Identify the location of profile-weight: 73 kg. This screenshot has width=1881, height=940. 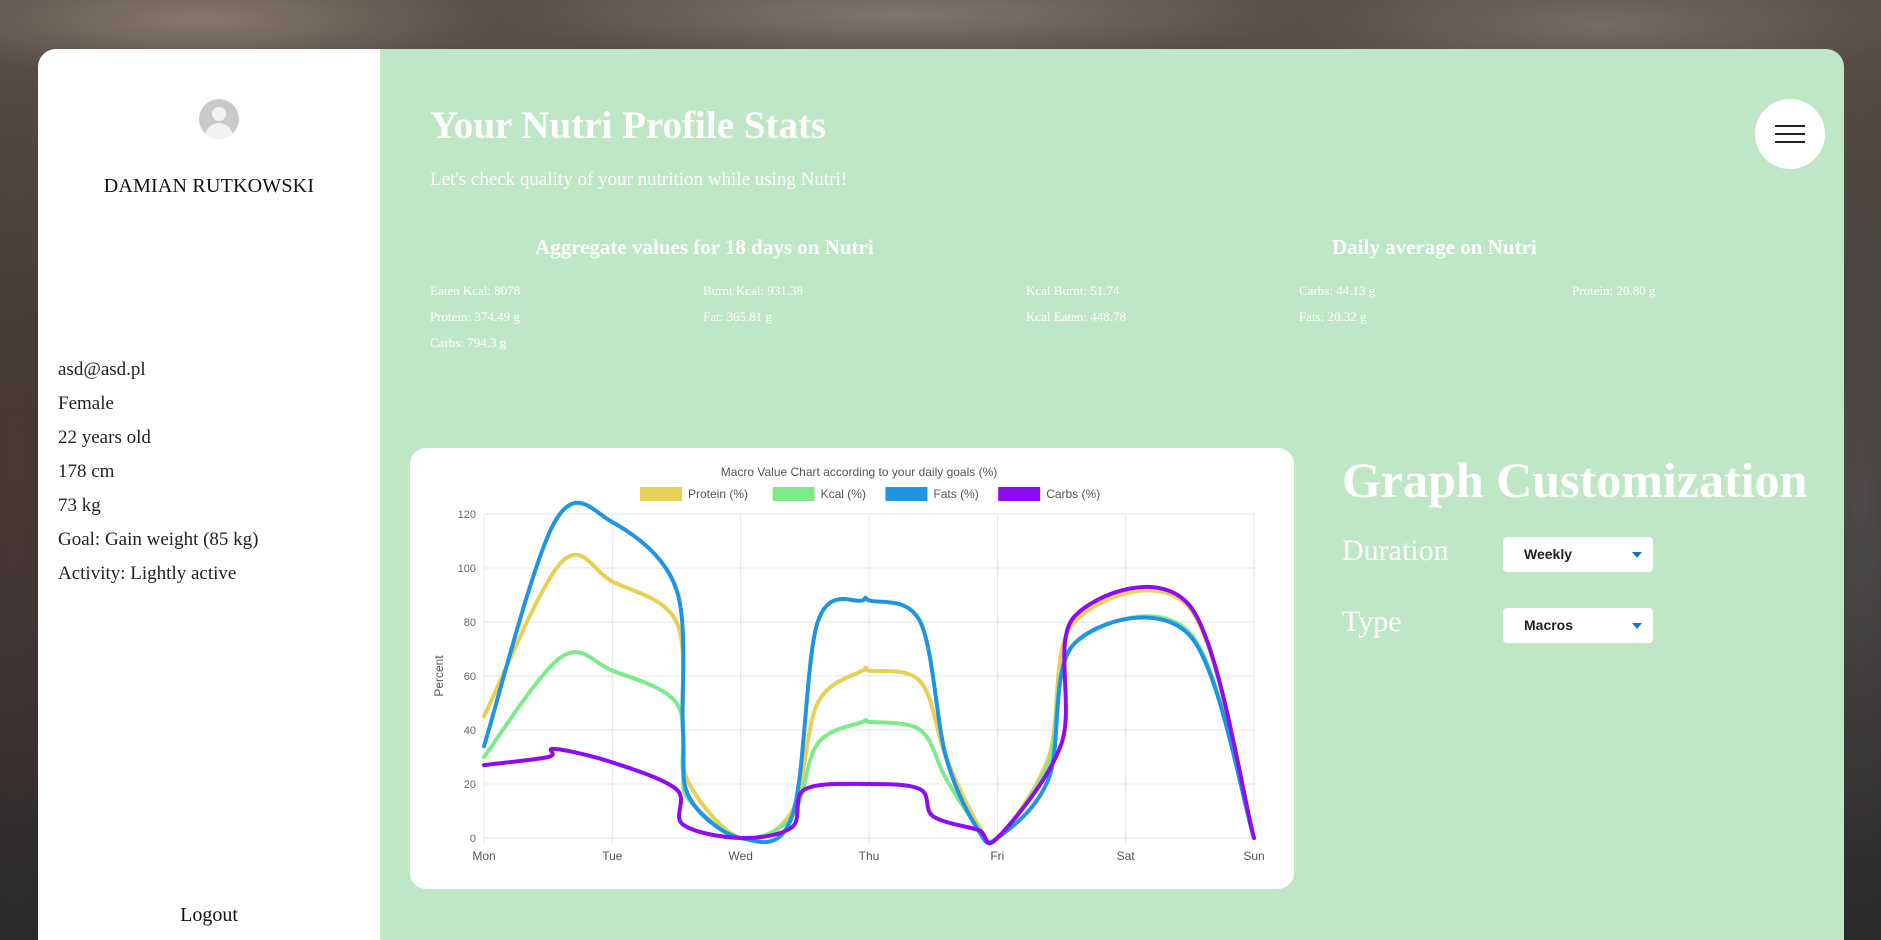
(79, 505).